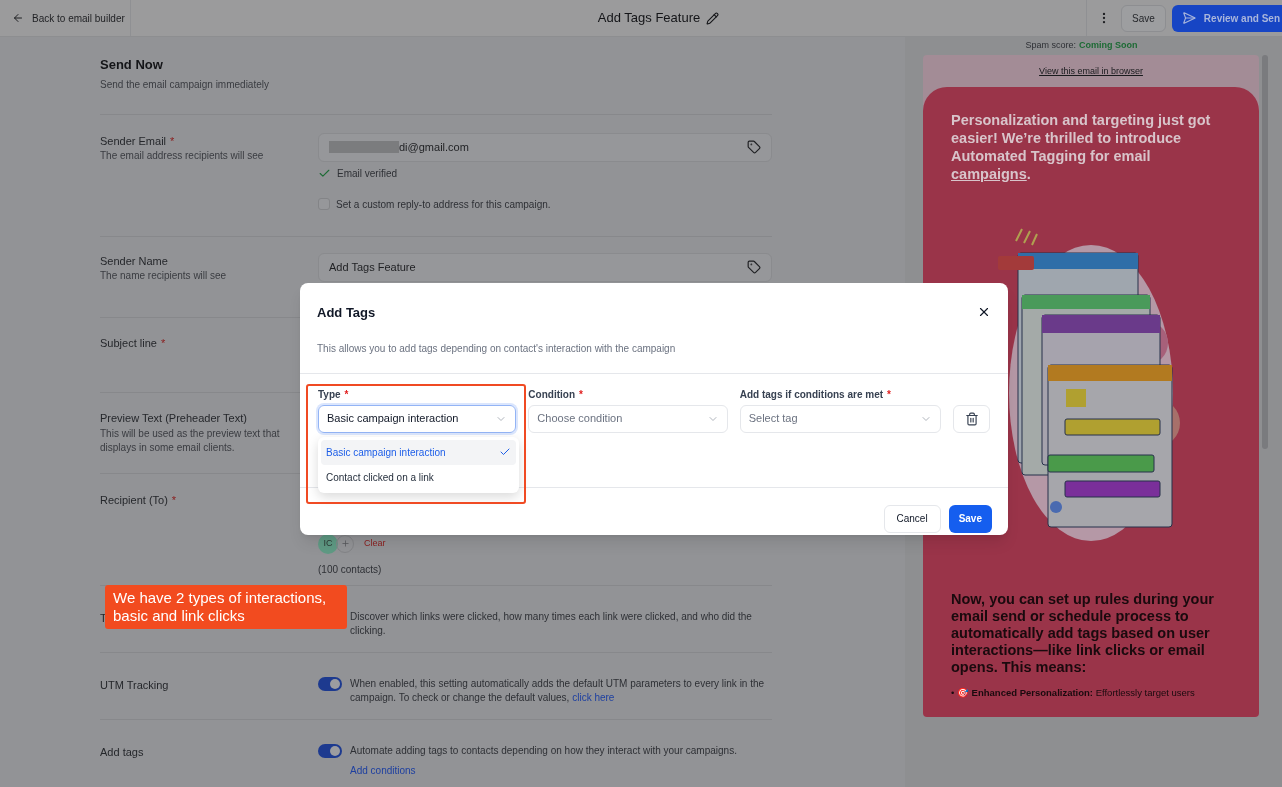 This screenshot has height=787, width=1282. What do you see at coordinates (364, 147) in the screenshot?
I see `redaction-bar` at bounding box center [364, 147].